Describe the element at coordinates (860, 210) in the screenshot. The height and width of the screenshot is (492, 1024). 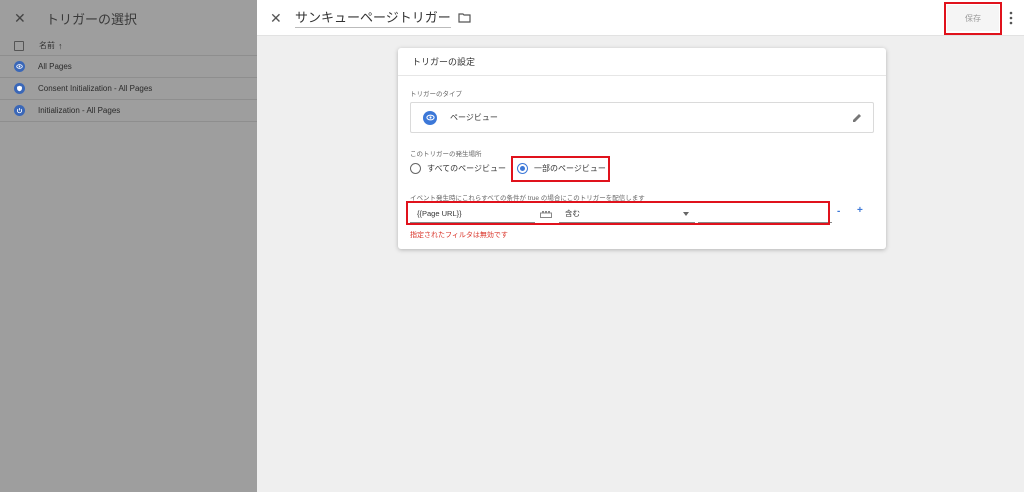
I see `add-condition-button: +` at that location.